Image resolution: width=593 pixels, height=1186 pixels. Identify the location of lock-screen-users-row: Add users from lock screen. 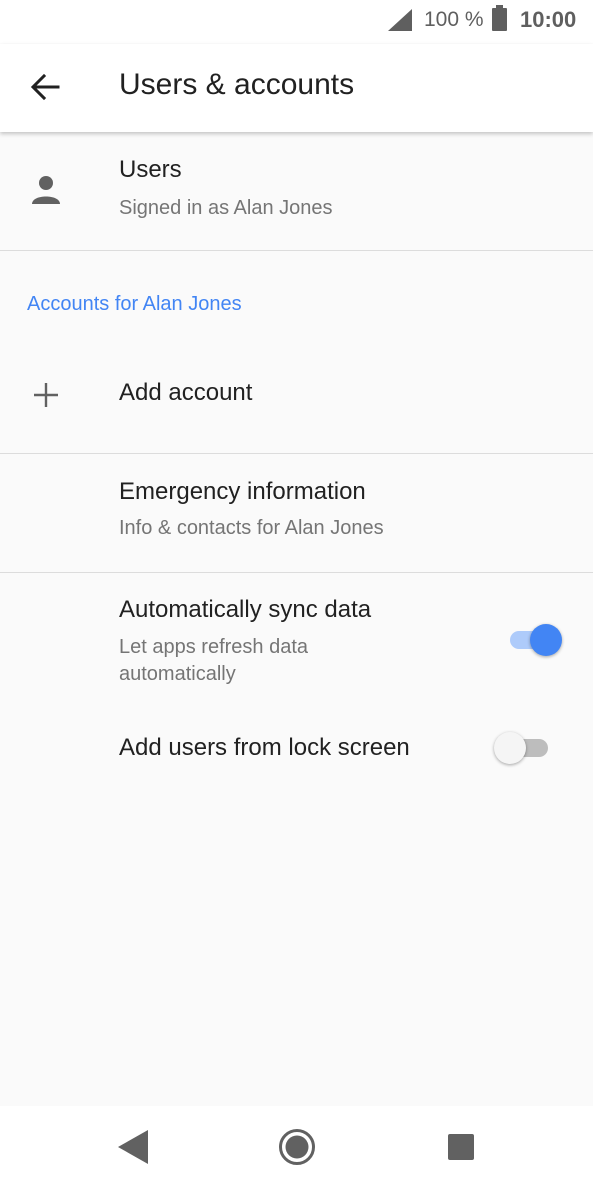
(296, 749).